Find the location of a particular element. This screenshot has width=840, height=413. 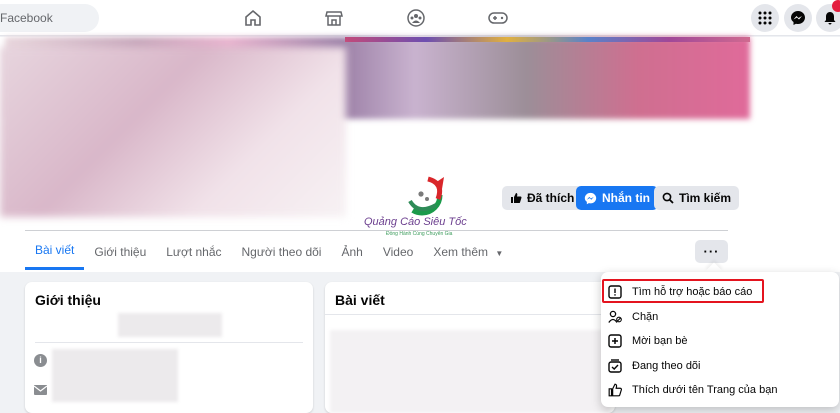

tab-posts: Bài viết is located at coordinates (55, 252).